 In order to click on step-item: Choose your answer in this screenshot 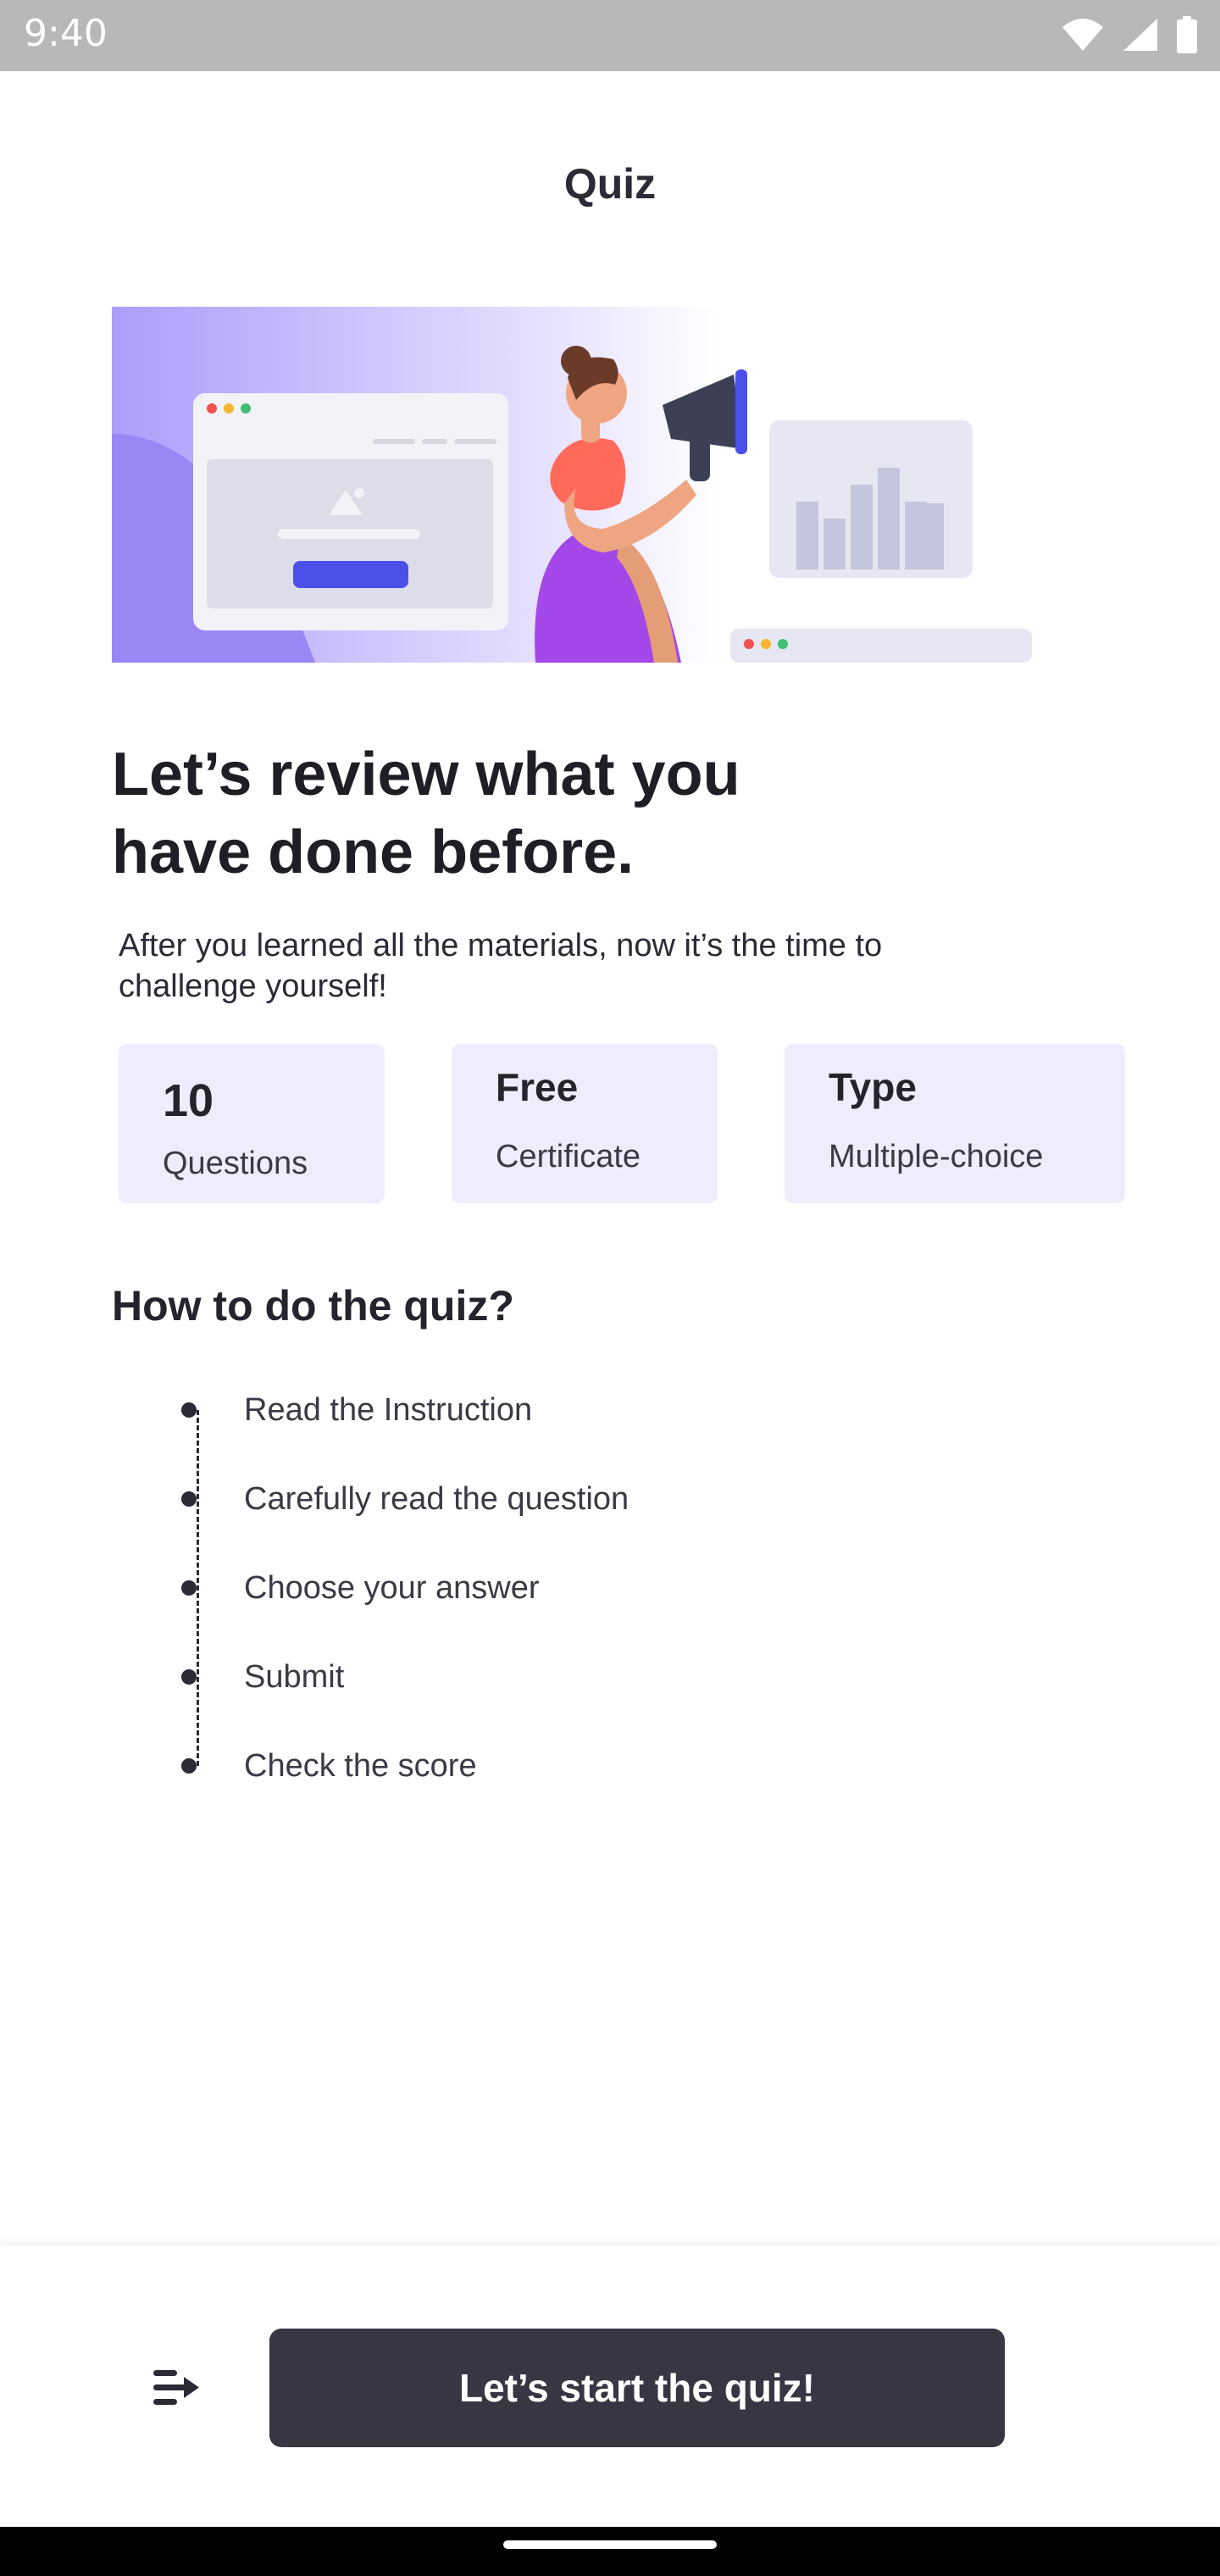, I will do `click(360, 1588)`.